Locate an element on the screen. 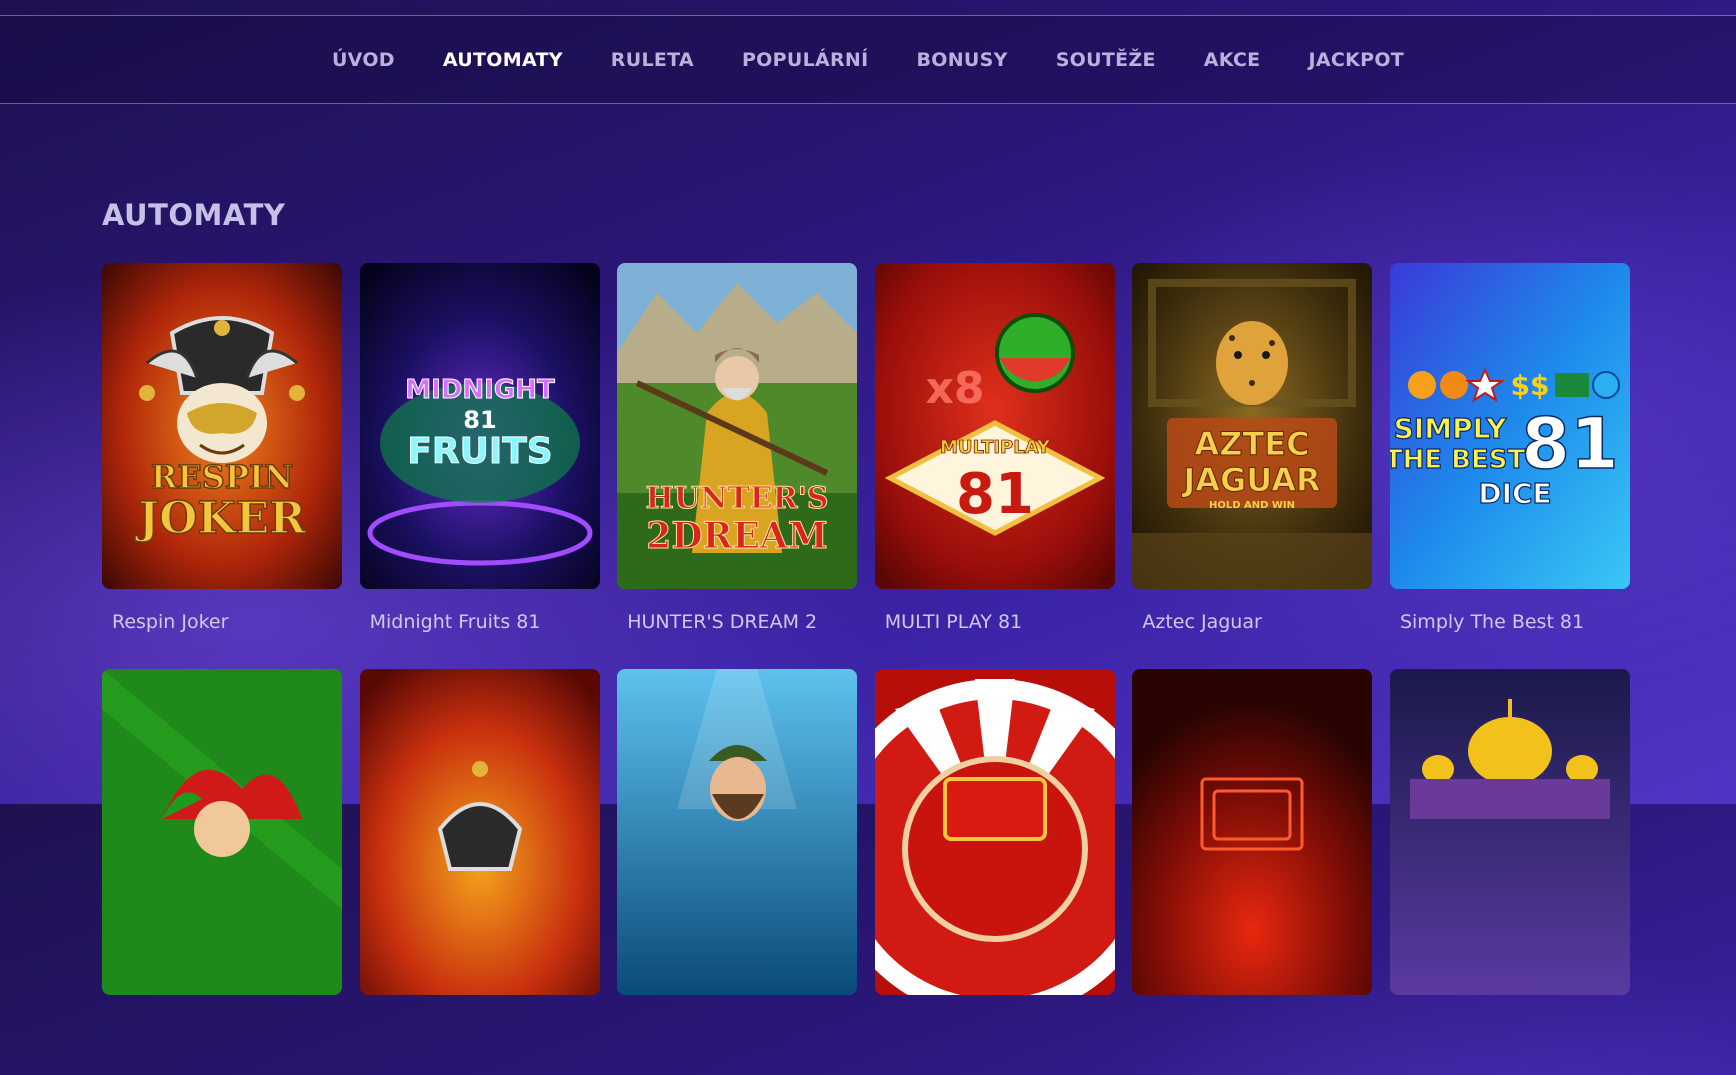 The width and height of the screenshot is (1736, 1075). aztec-jaguar-art-line1: AZTEC is located at coordinates (1252, 444).